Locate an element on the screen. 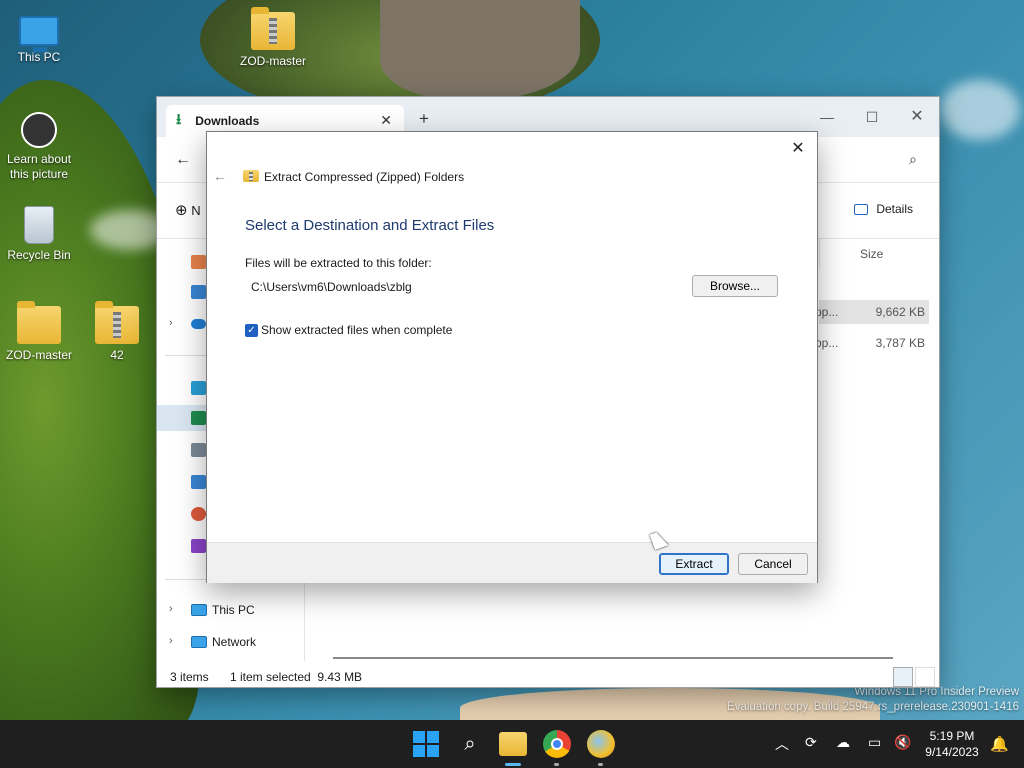 The image size is (1024, 768). nav-item-label: This PC is located at coordinates (233, 610).